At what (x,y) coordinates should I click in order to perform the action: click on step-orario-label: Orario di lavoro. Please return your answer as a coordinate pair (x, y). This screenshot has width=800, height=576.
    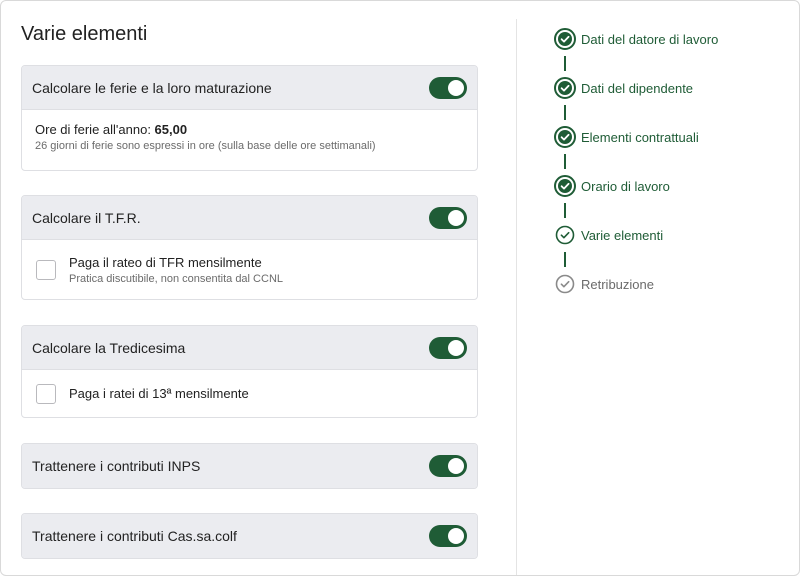
    Looking at the image, I should click on (625, 186).